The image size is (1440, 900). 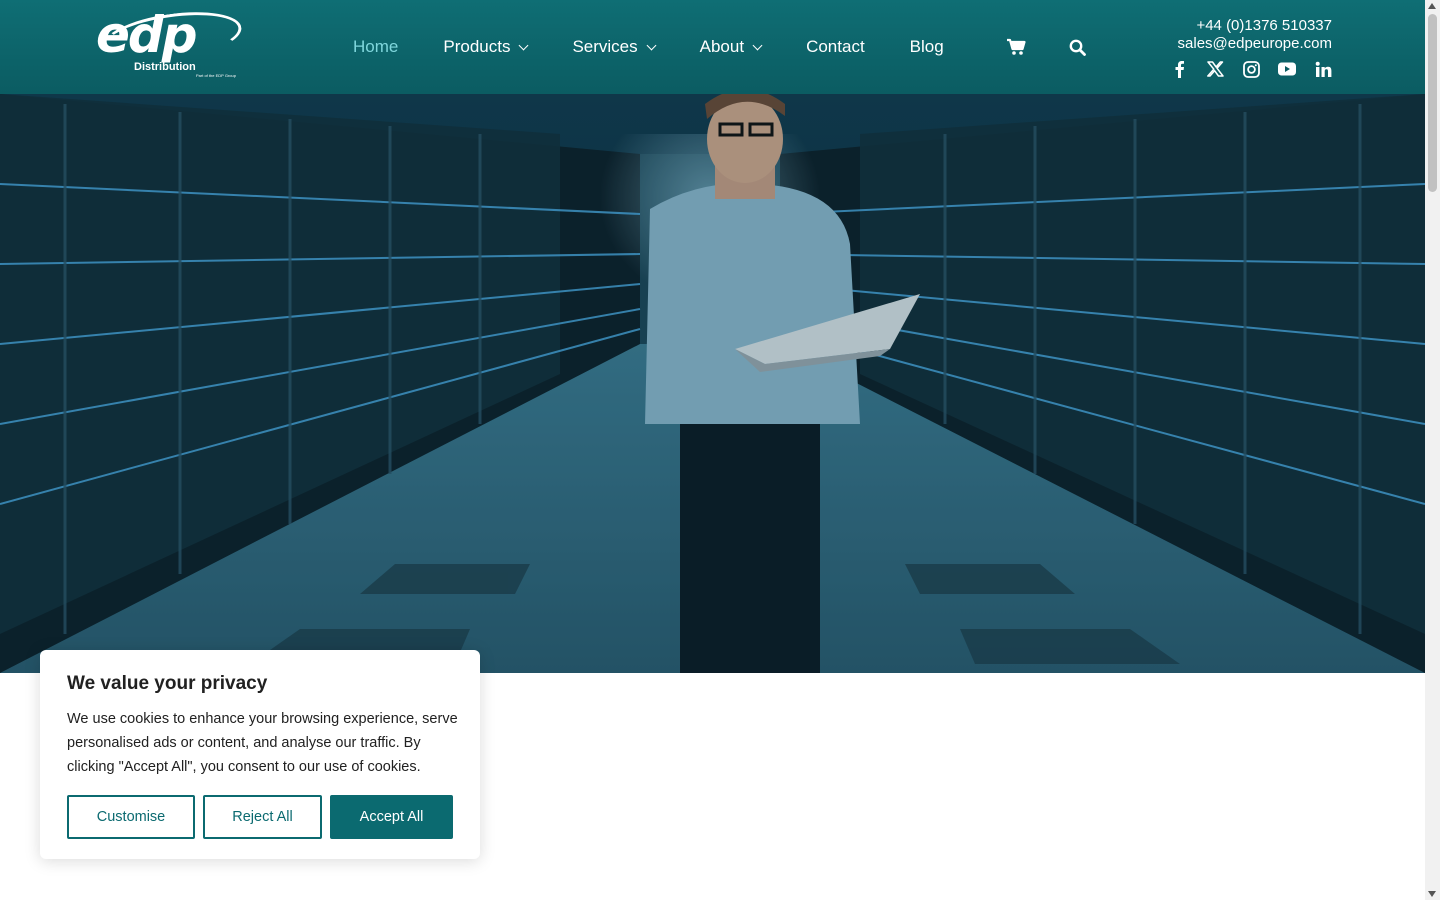 What do you see at coordinates (167, 683) in the screenshot?
I see `cookie-title: We value your privacy` at bounding box center [167, 683].